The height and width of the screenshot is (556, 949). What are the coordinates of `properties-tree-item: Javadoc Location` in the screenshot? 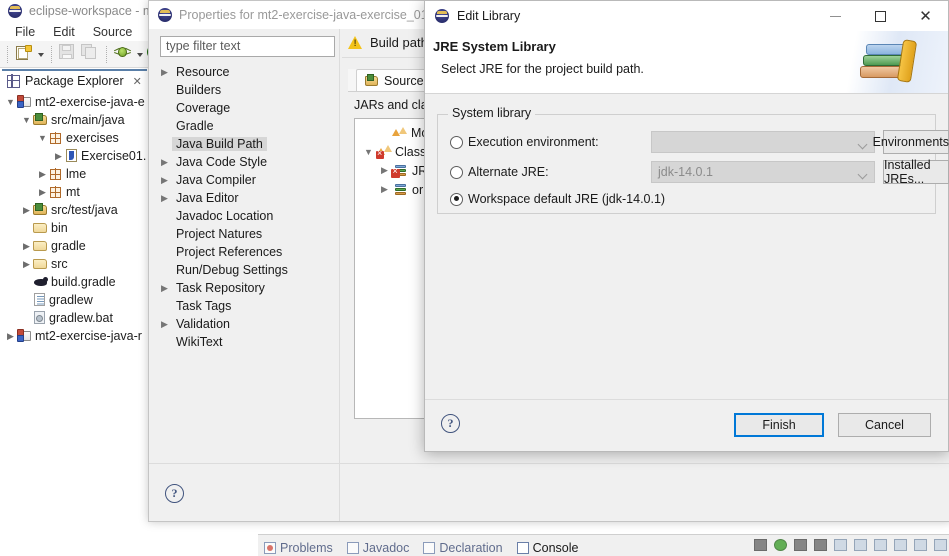 It's located at (247, 216).